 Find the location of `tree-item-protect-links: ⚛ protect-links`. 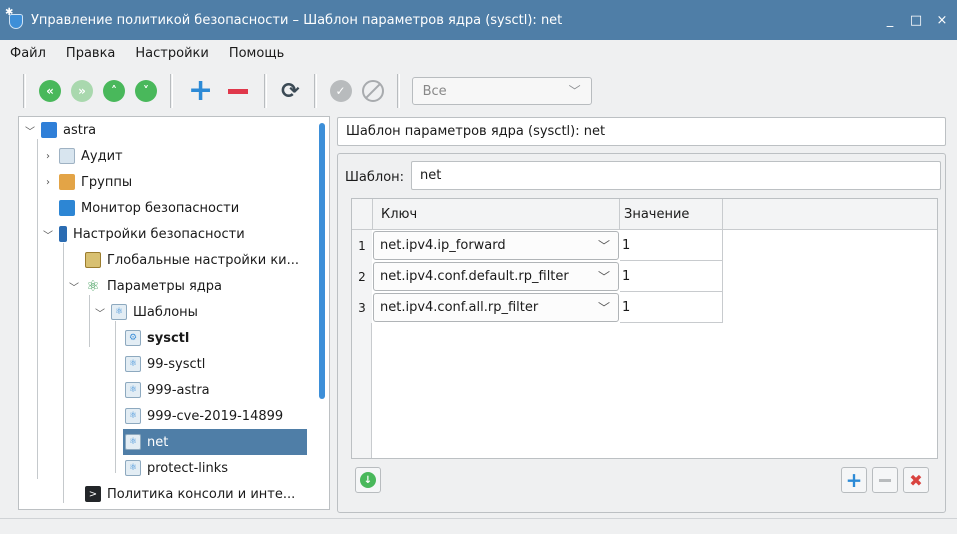

tree-item-protect-links: ⚛ protect-links is located at coordinates (176, 468).